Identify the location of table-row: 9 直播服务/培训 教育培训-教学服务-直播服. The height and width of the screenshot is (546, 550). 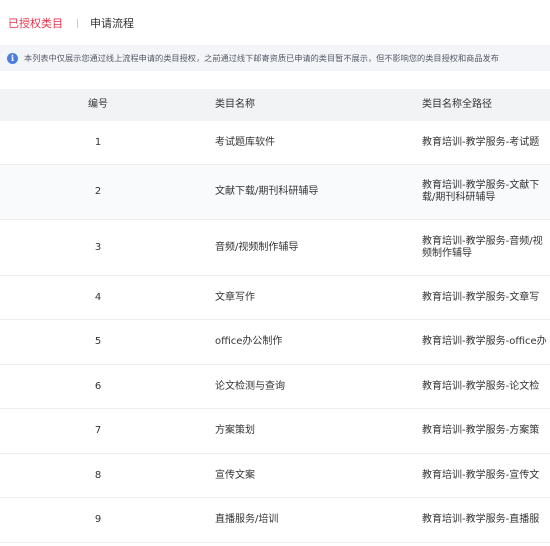
(275, 520).